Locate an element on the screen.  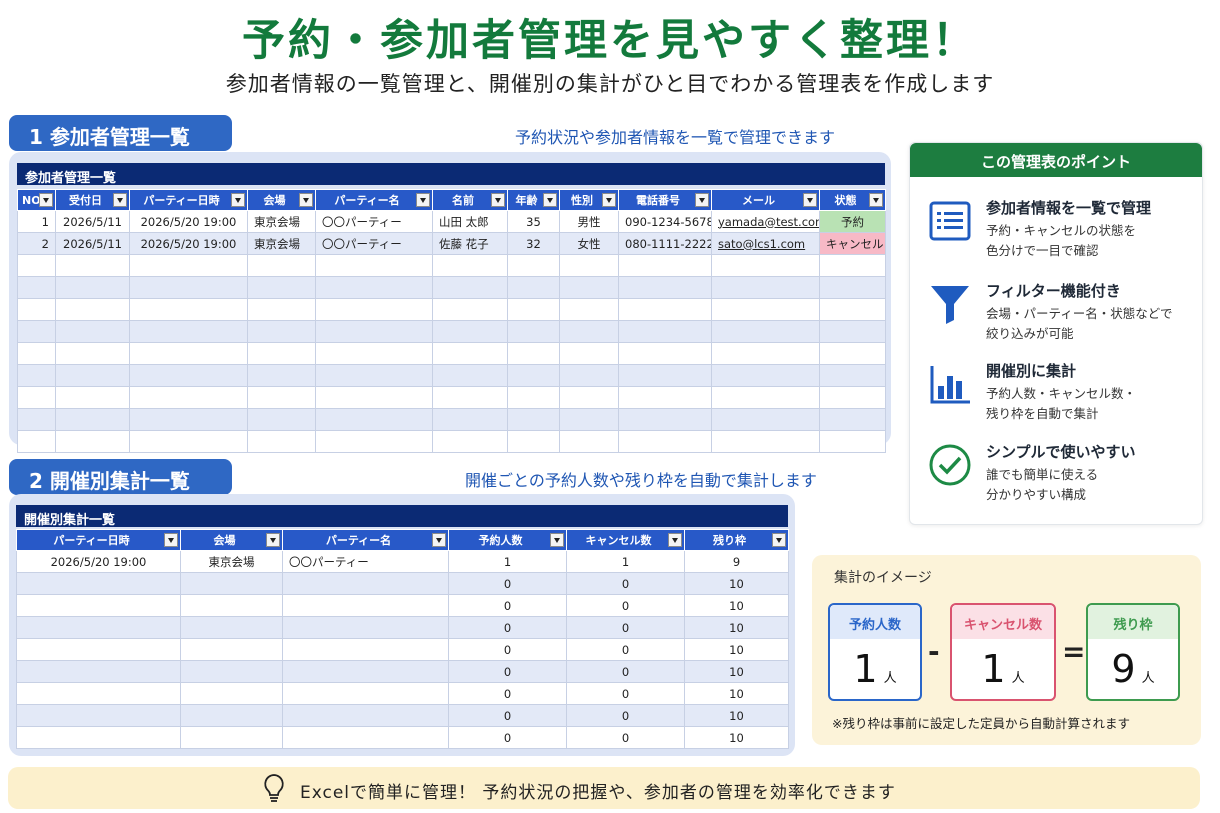
table-cell-phone is located at coordinates (665, 419).